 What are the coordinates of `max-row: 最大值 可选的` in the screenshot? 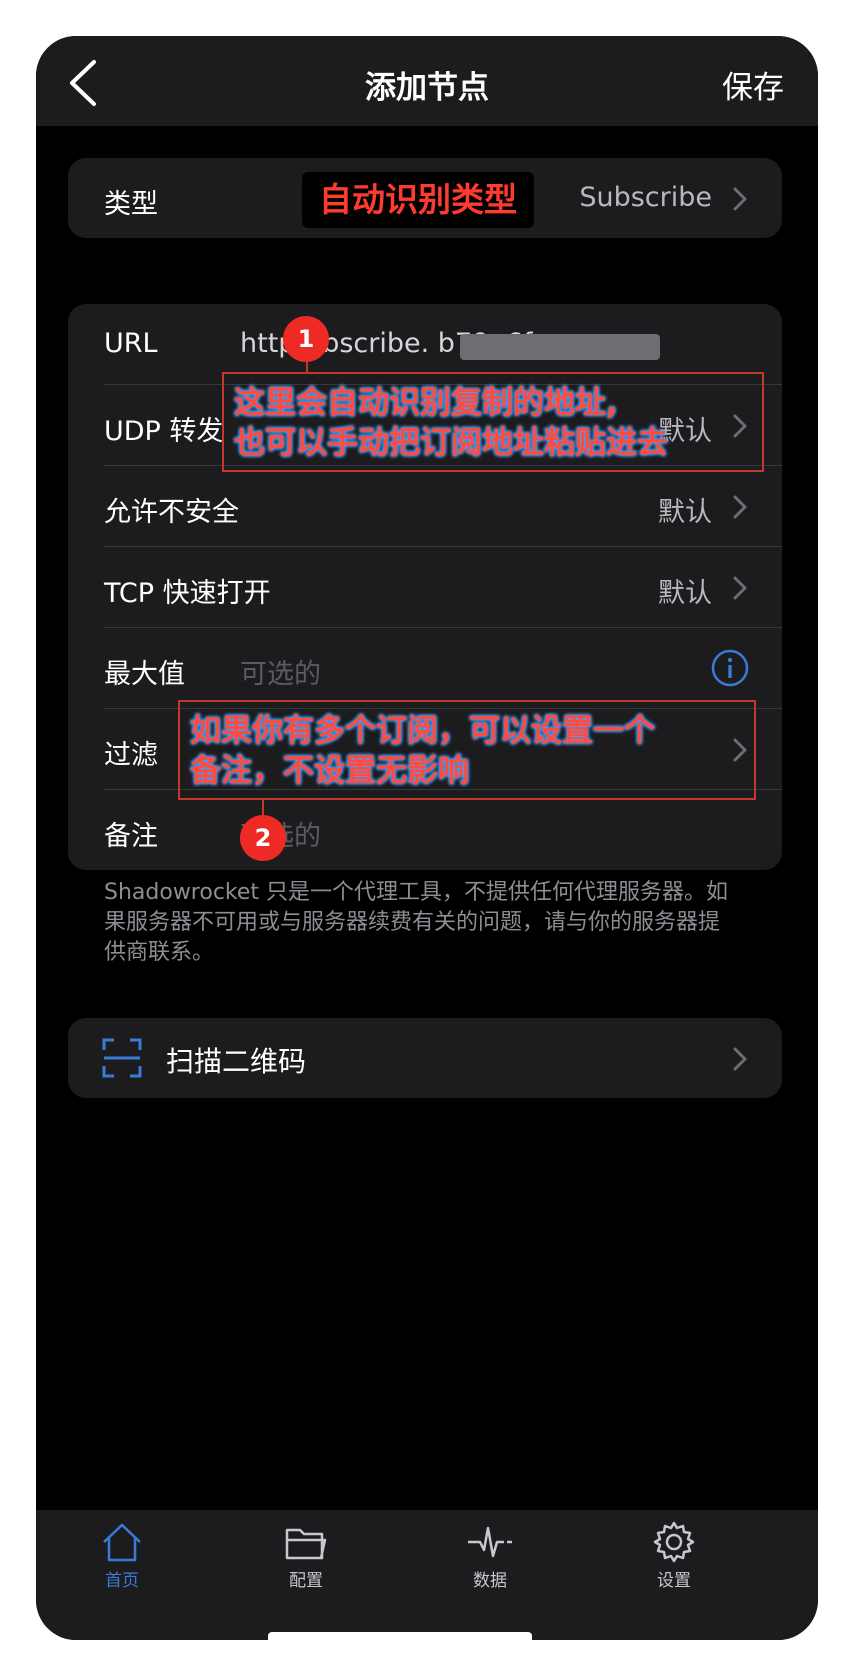 It's located at (425, 668).